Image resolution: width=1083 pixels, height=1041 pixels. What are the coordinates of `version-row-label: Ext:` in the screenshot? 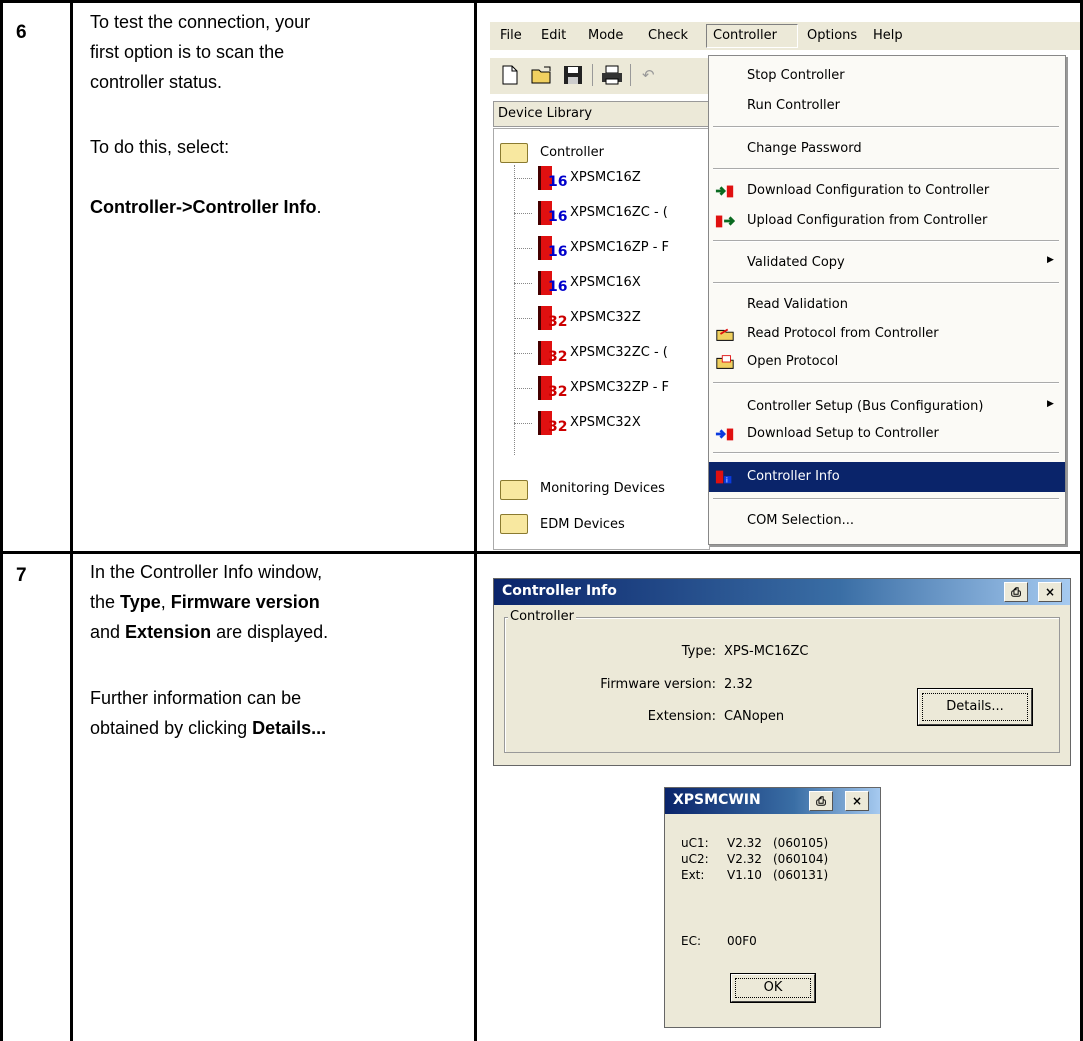 It's located at (693, 875).